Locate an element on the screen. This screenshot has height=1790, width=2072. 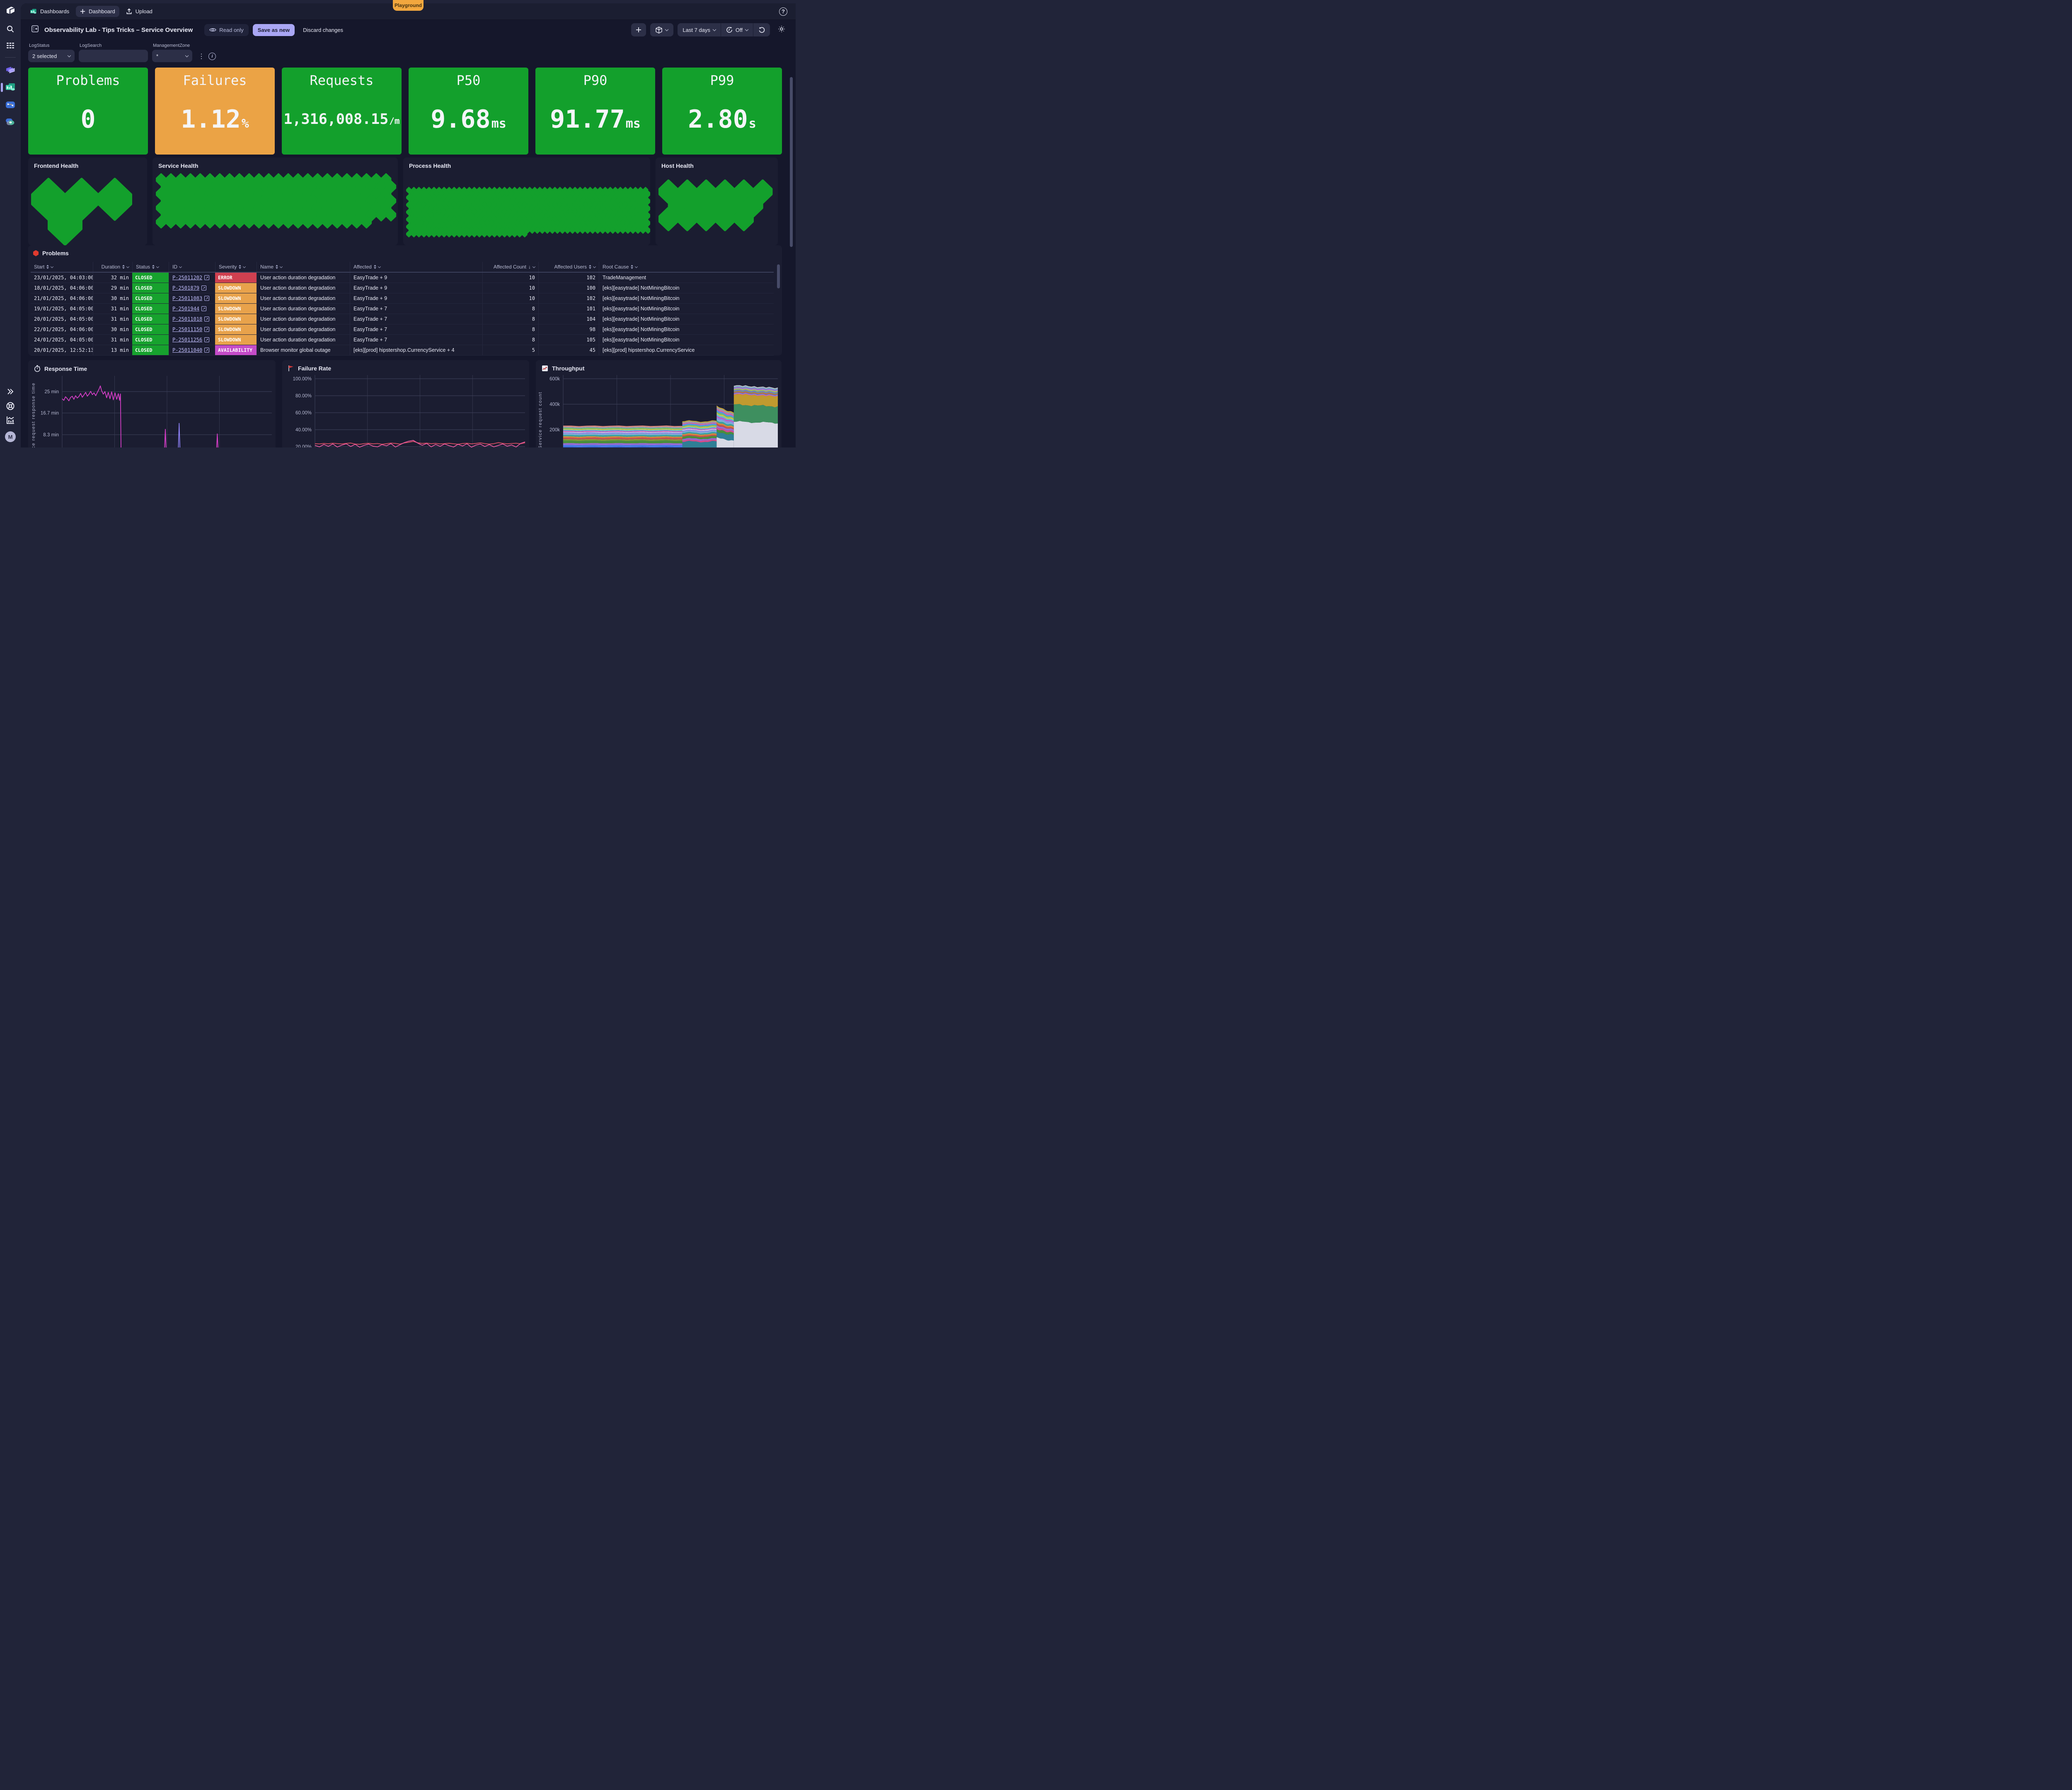
column-header-status: Status is located at coordinates (150, 267).